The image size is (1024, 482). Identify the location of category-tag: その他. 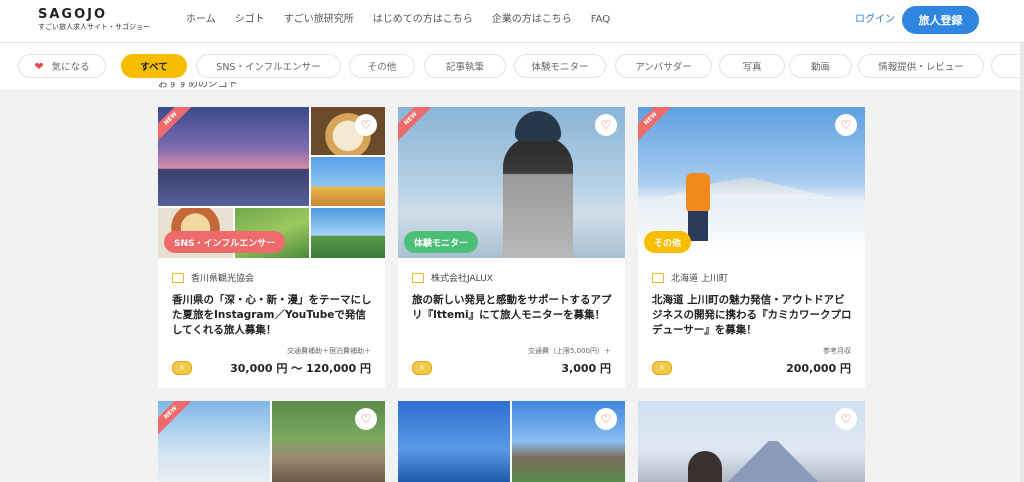
(668, 242).